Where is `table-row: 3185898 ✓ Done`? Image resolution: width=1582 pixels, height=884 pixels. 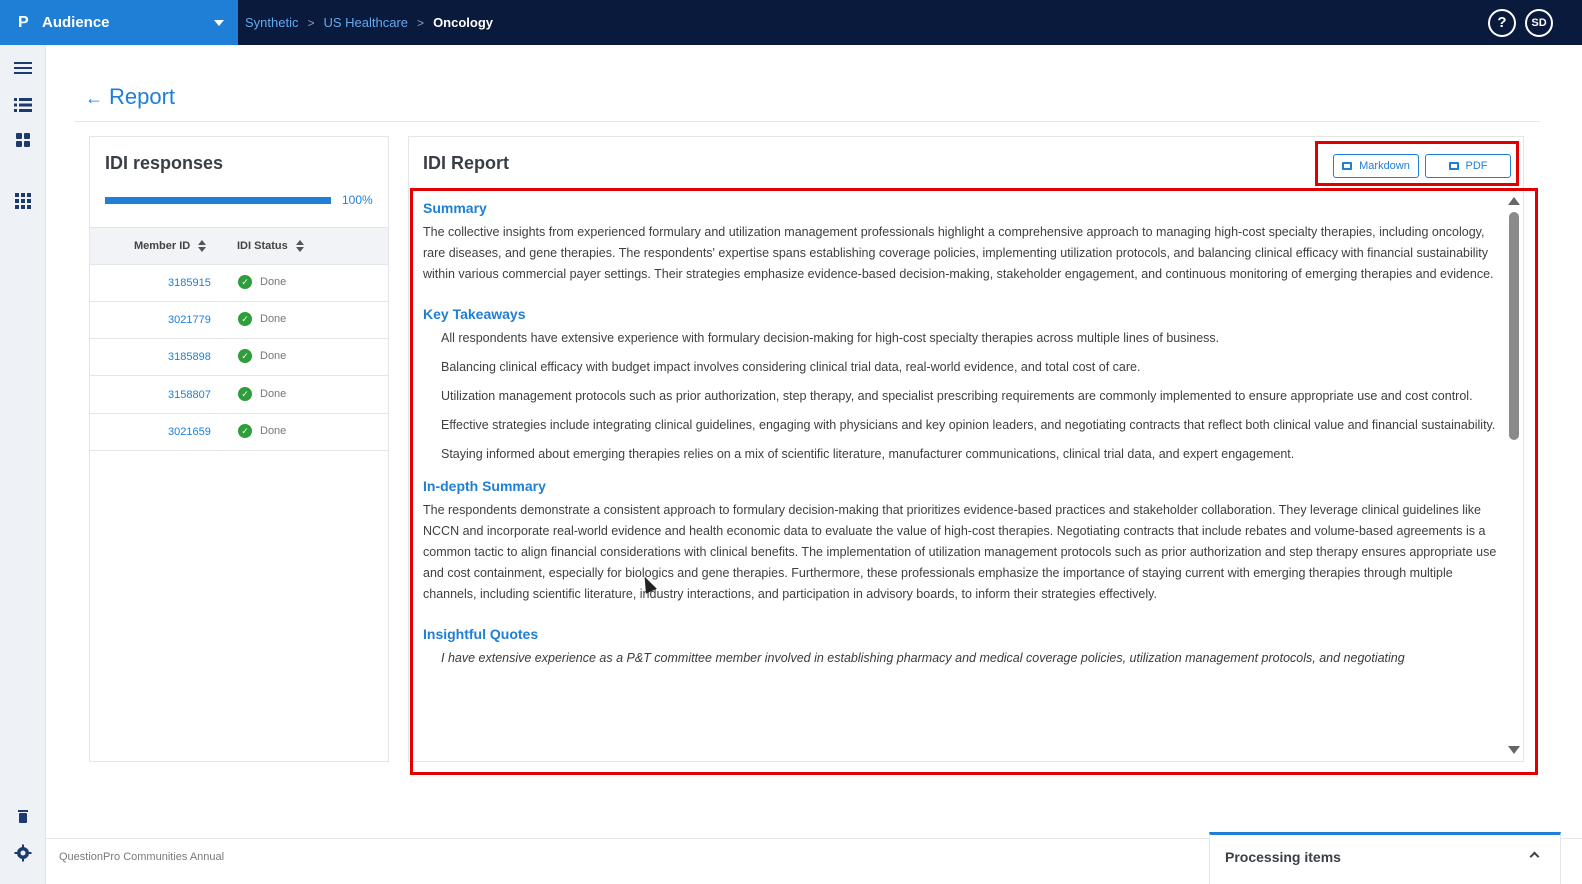
table-row: 3185898 ✓ Done is located at coordinates (239, 357).